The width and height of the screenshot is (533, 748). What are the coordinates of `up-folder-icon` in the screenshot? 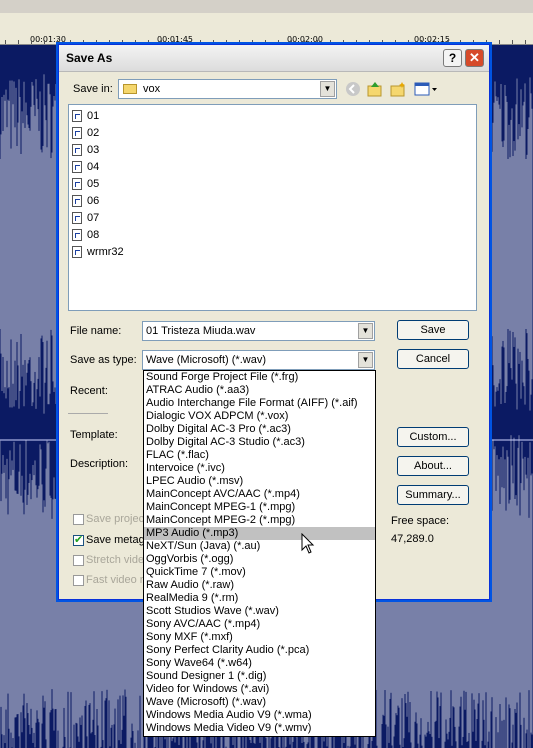 It's located at (375, 89).